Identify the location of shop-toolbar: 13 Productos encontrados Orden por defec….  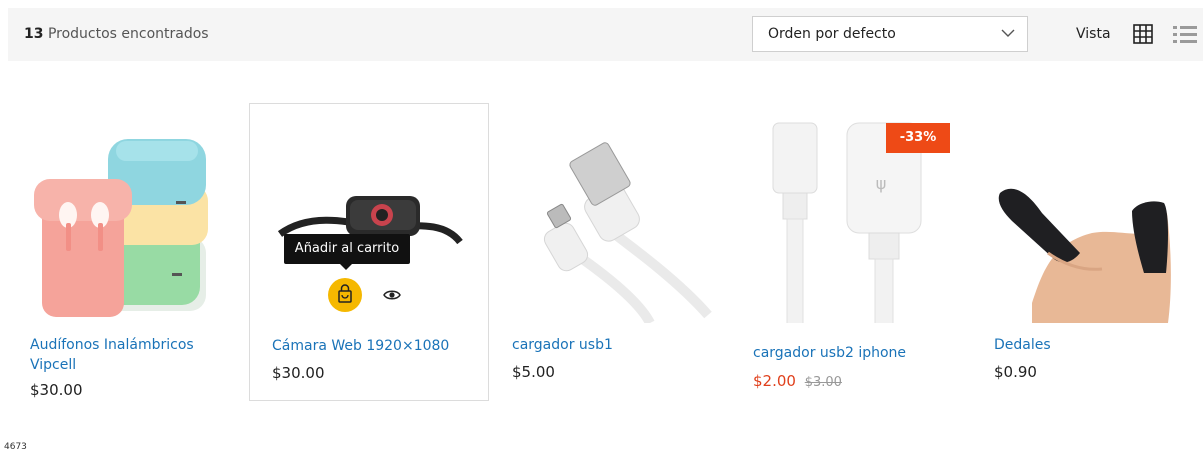
(605, 34).